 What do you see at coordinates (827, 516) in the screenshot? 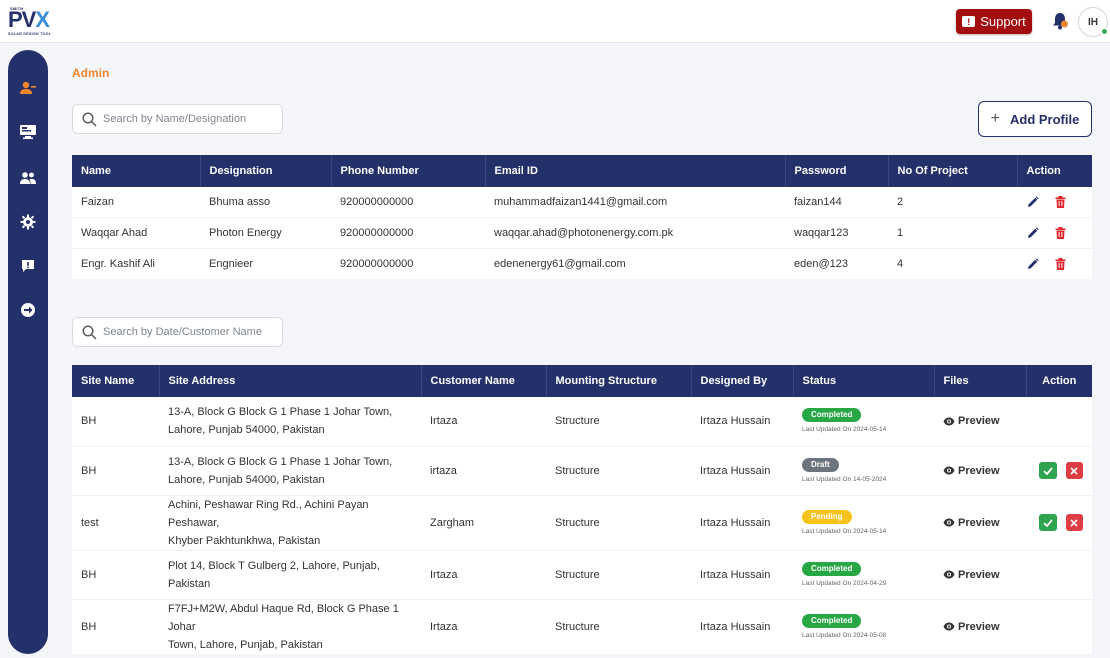
I see `status-badge: Pending` at bounding box center [827, 516].